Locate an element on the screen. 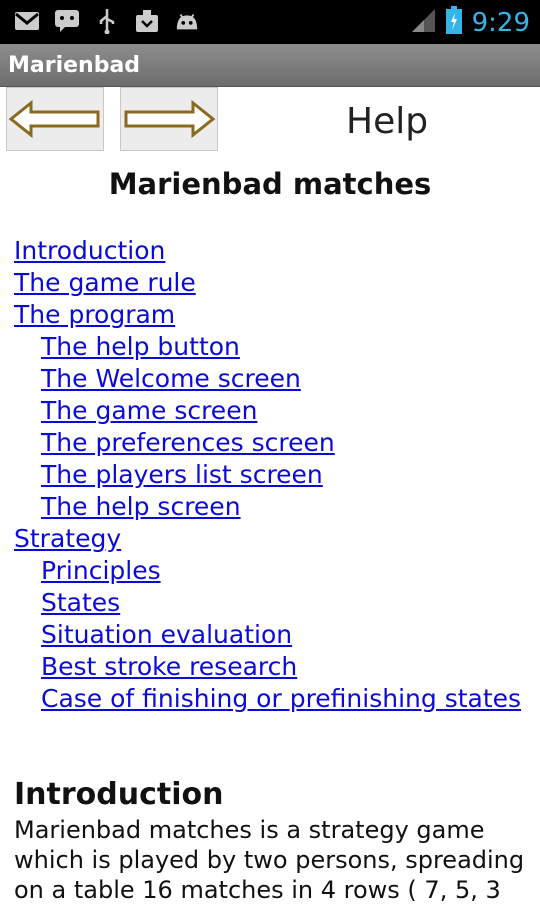 Image resolution: width=540 pixels, height=905 pixels. toc-link: The game rule is located at coordinates (105, 282).